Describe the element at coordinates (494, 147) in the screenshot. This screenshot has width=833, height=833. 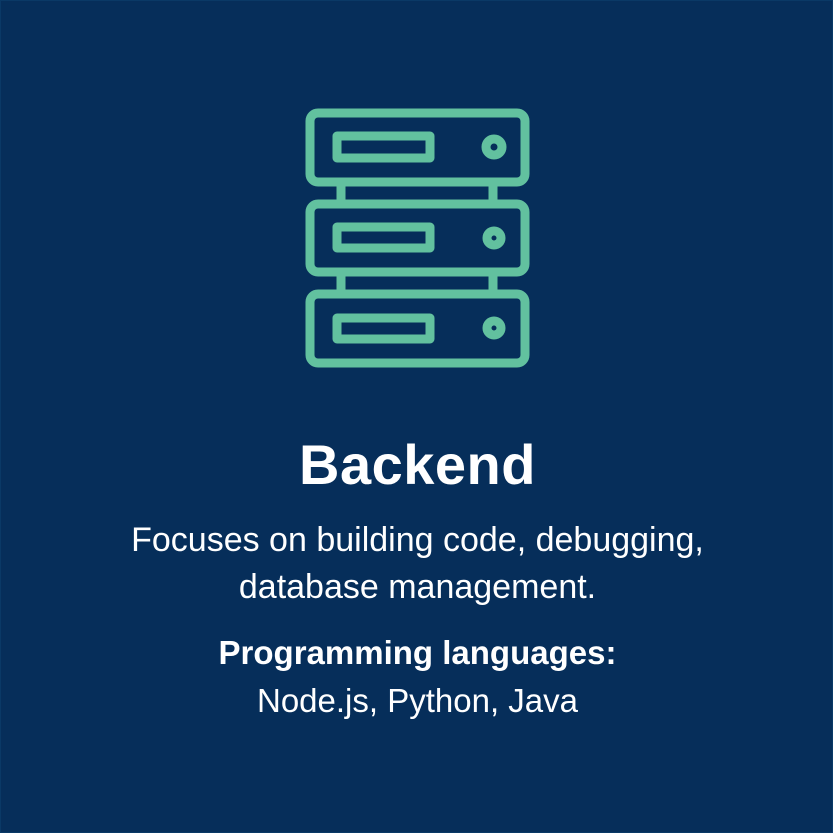
I see `server-unit-1-light` at that location.